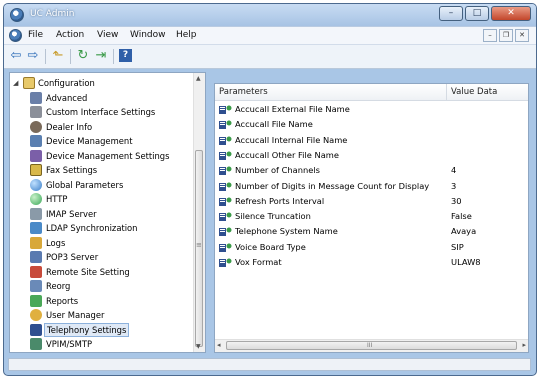  I want to click on minimize-button: –, so click(451, 13).